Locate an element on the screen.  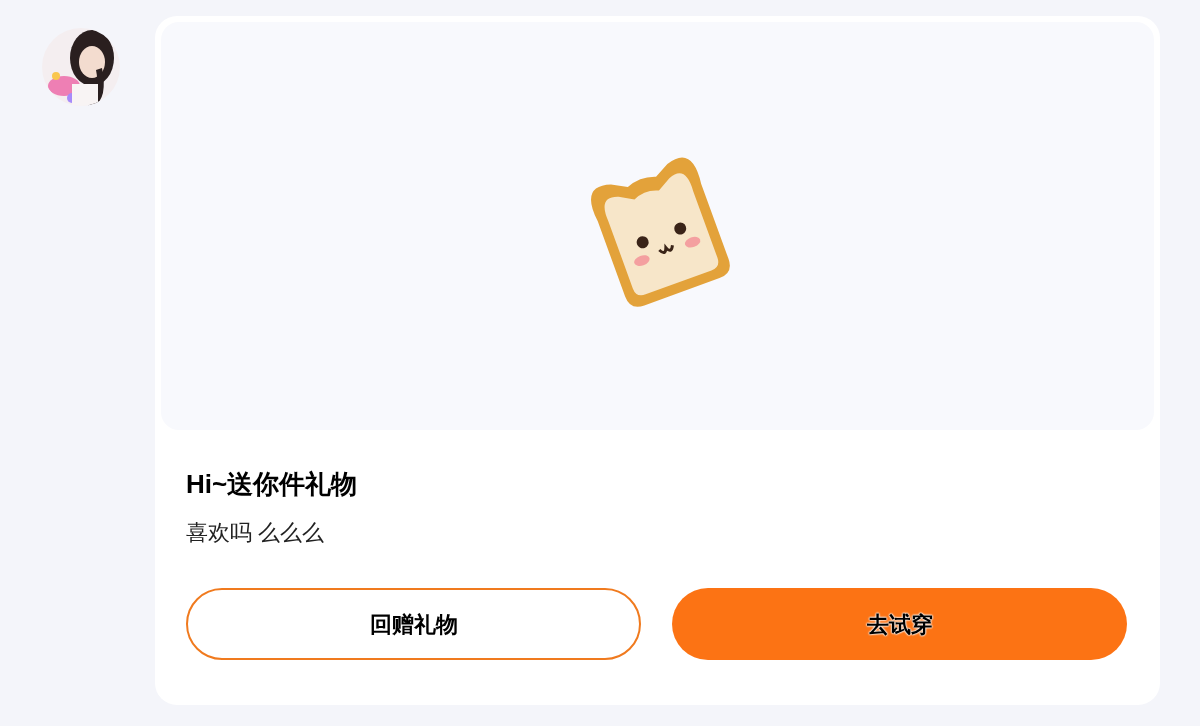
return-gift-button: 回赠礼物 is located at coordinates (413, 624).